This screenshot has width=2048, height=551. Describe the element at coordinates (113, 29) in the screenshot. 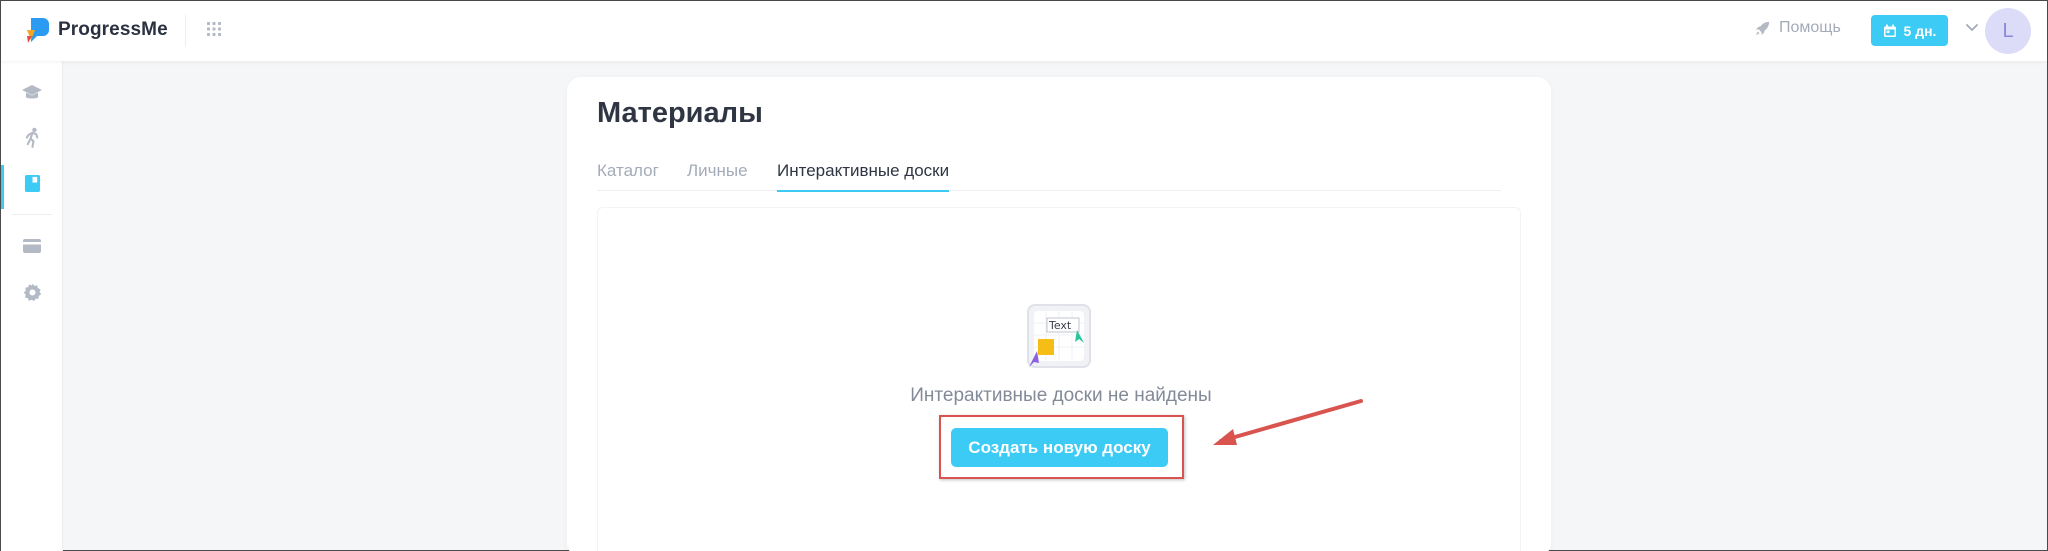

I see `app-name: ProgressMe` at that location.